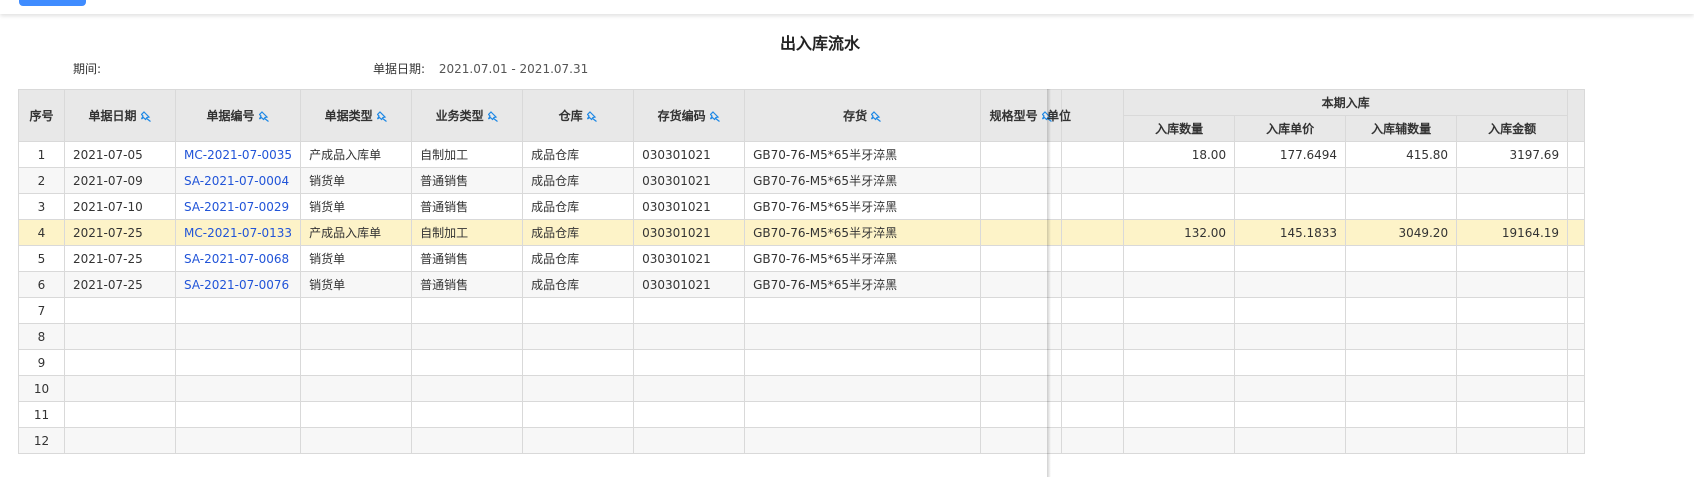 This screenshot has height=477, width=1694. I want to click on table-row: 8, so click(802, 336).